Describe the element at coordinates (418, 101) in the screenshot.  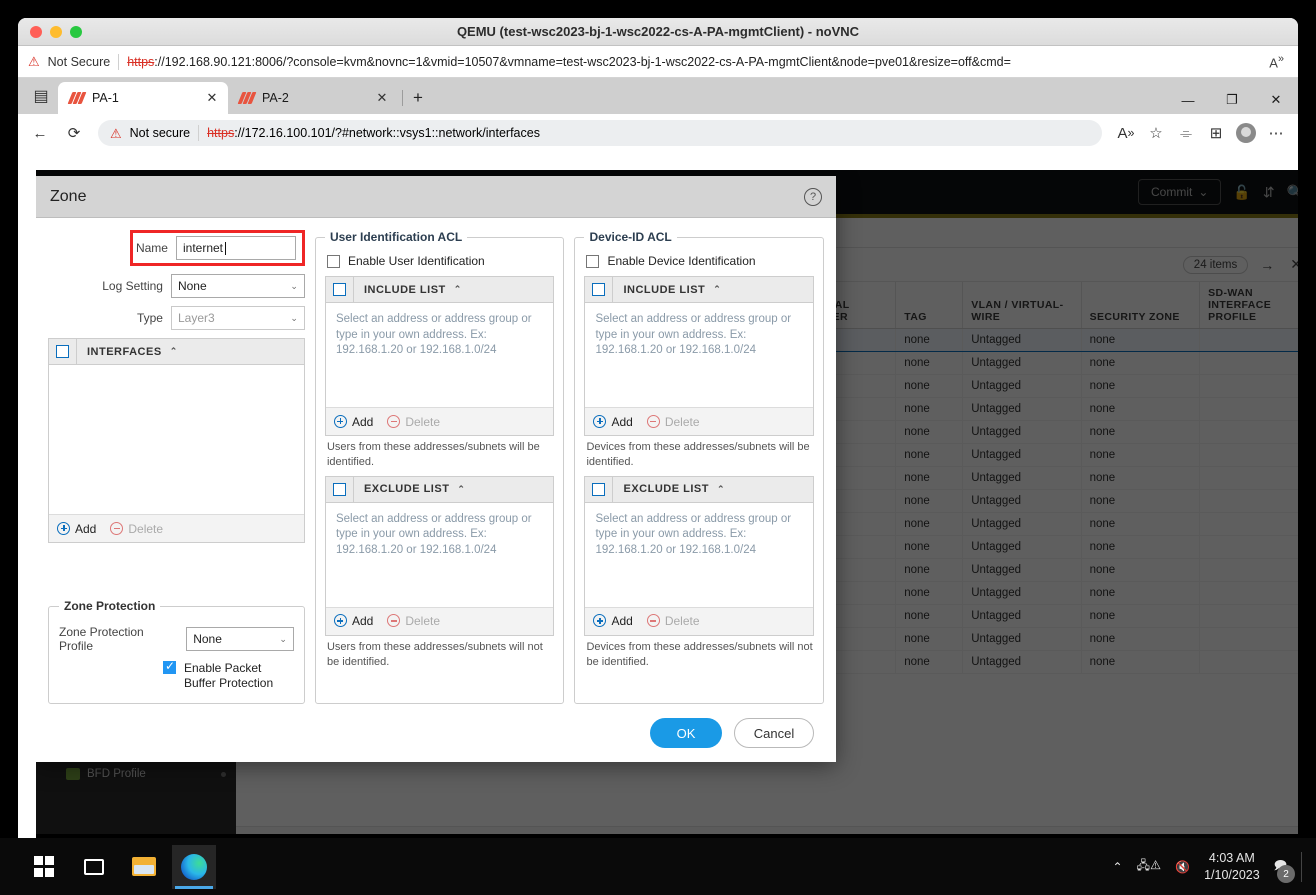
I see `new-tab-button: +` at that location.